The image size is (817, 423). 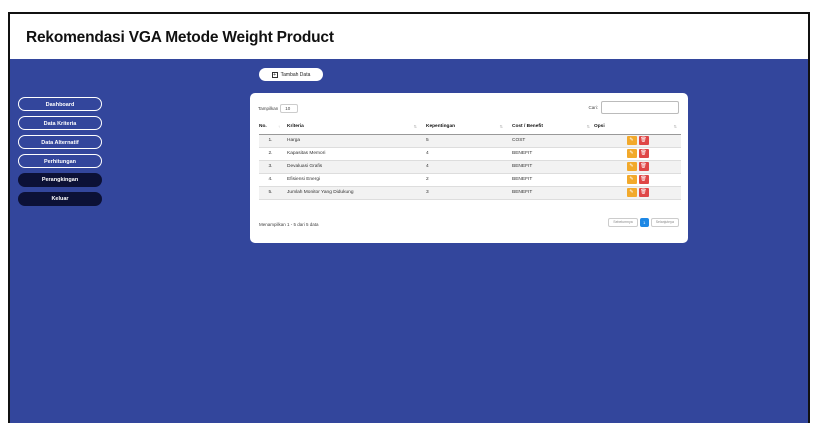 I want to click on col-header-opsi: Opsi ⇅, so click(x=637, y=127).